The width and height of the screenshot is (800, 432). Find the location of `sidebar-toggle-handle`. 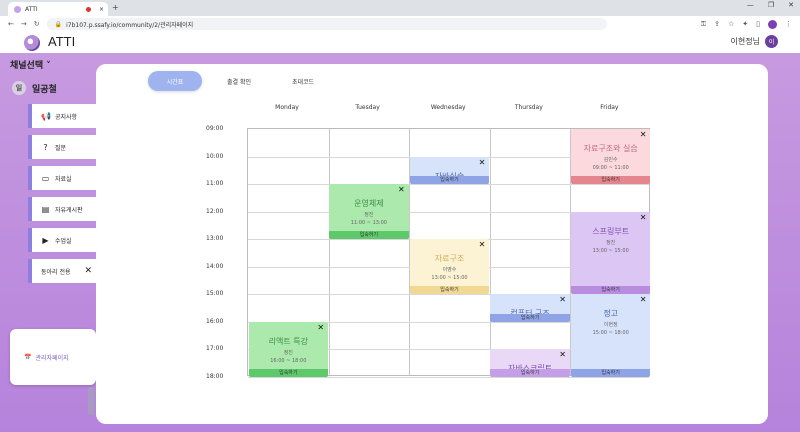

sidebar-toggle-handle is located at coordinates (91, 401).